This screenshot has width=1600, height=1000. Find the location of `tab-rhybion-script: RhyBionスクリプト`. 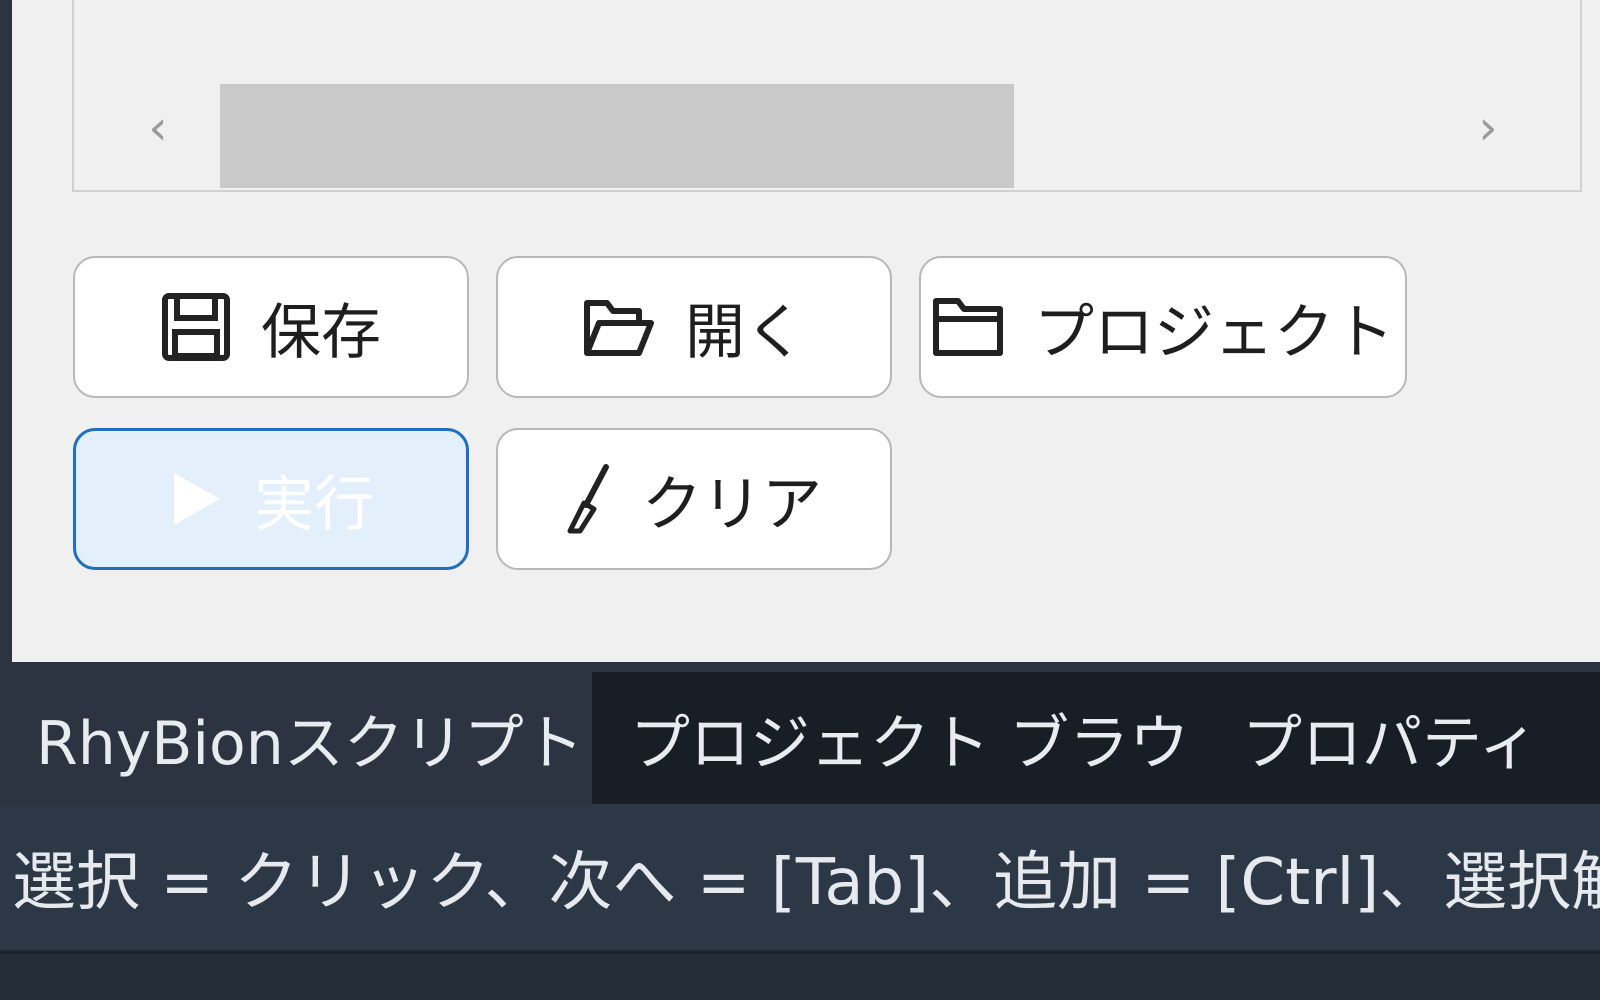

tab-rhybion-script: RhyBionスクリプト is located at coordinates (296, 738).